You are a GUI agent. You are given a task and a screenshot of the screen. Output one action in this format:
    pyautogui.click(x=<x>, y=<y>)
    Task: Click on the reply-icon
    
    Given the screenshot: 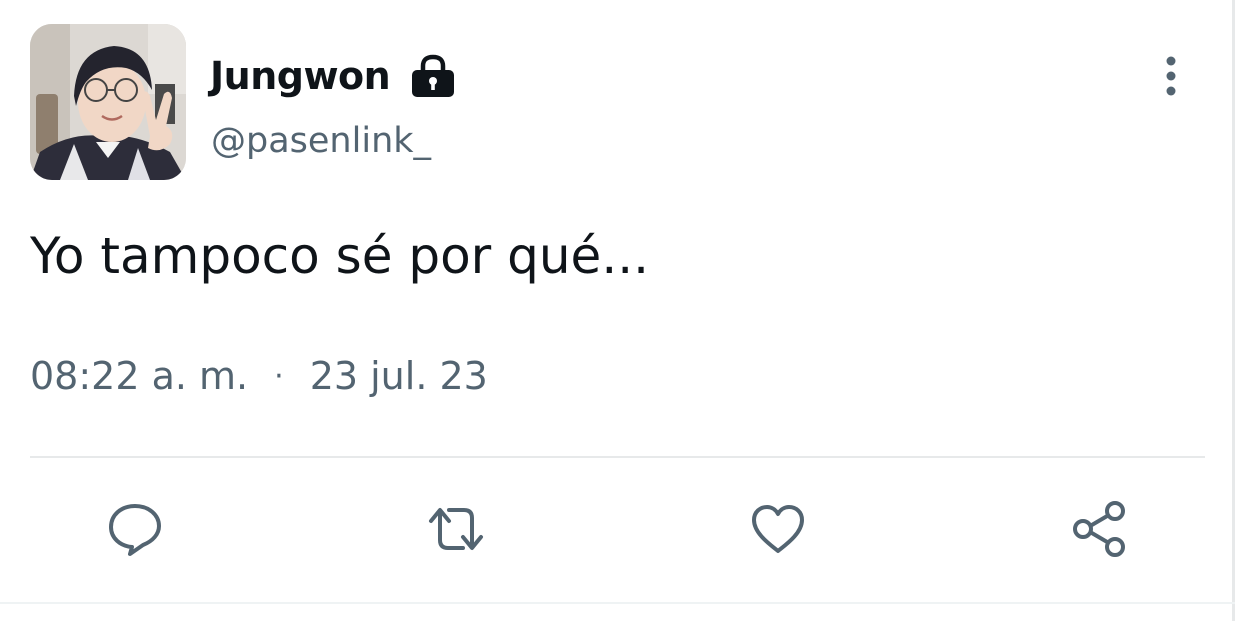 What is the action you would take?
    pyautogui.click(x=135, y=530)
    